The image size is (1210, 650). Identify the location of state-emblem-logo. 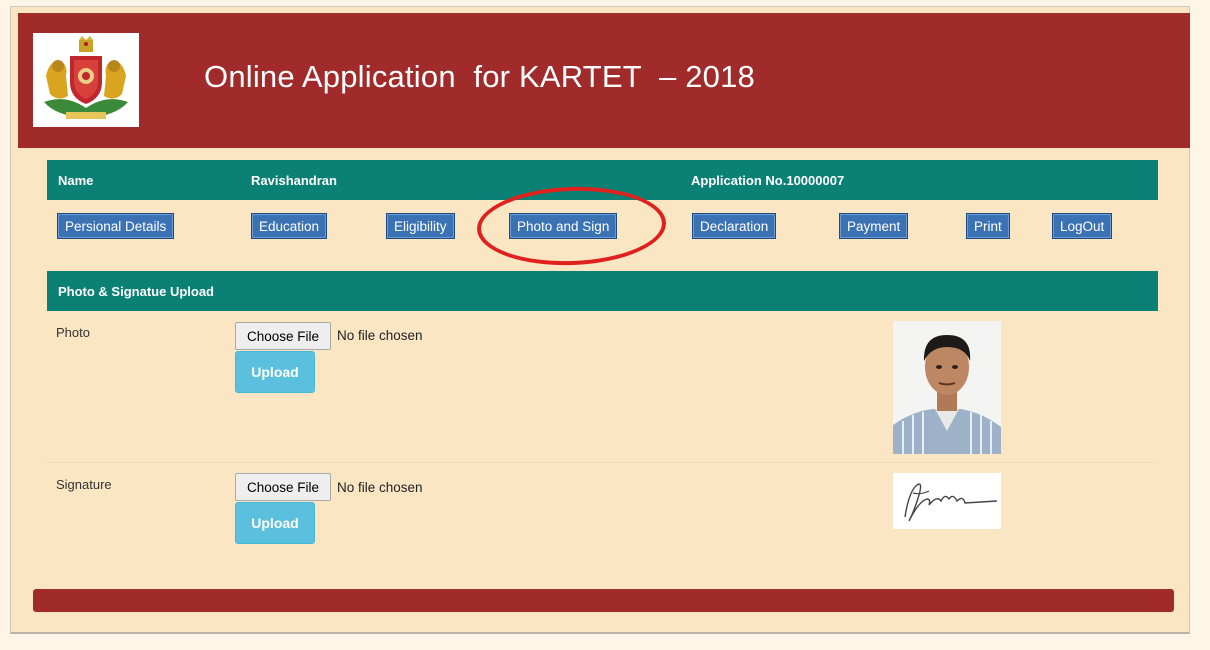
(86, 80).